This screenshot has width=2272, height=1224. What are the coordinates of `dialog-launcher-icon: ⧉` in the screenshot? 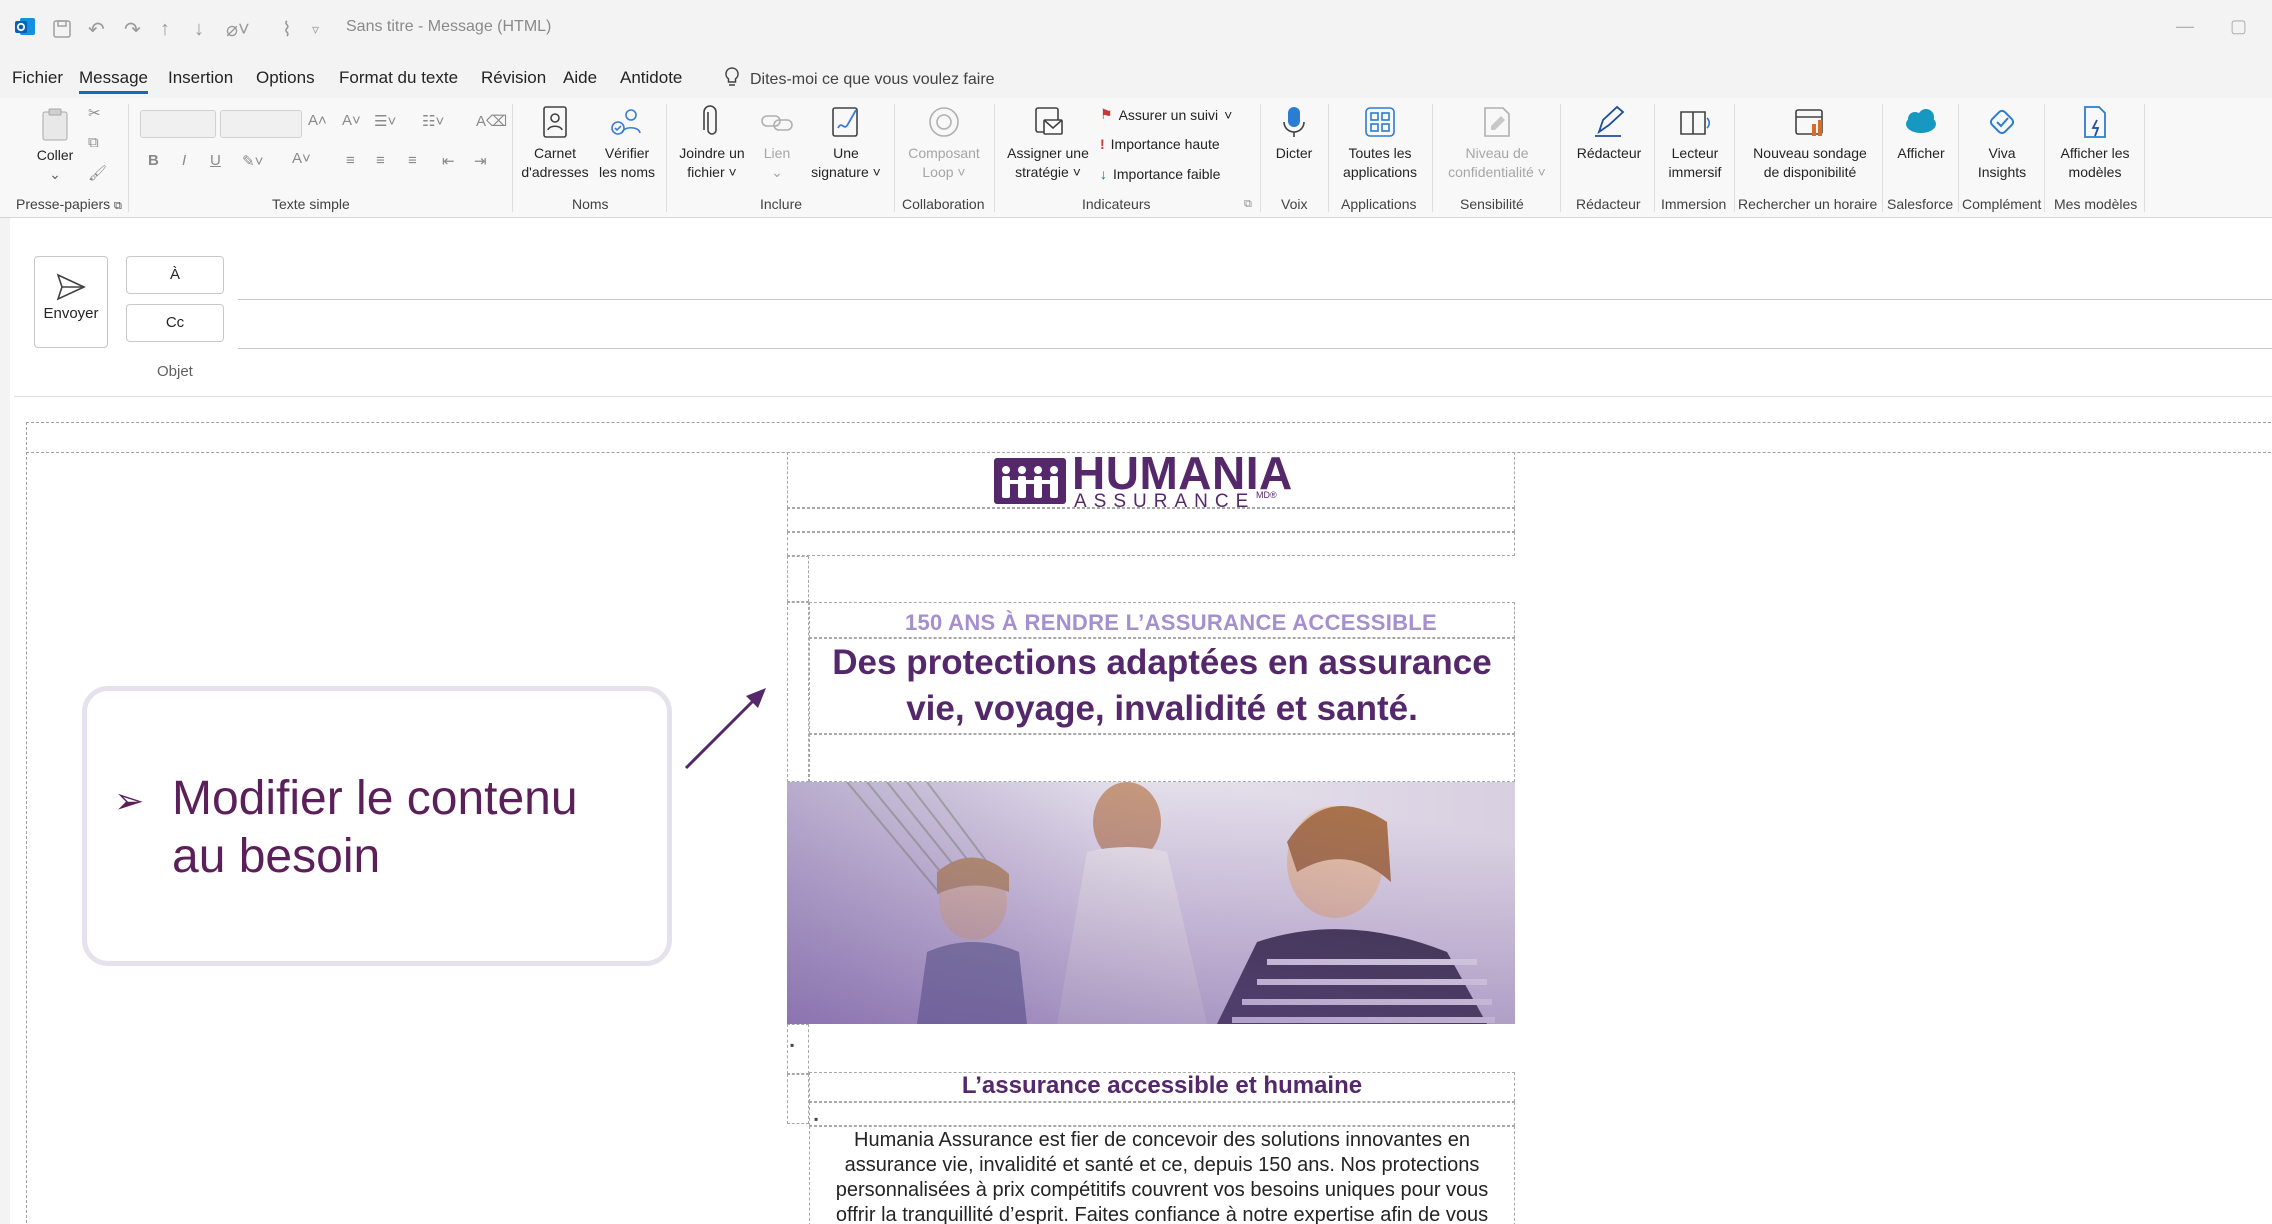 It's located at (118, 206).